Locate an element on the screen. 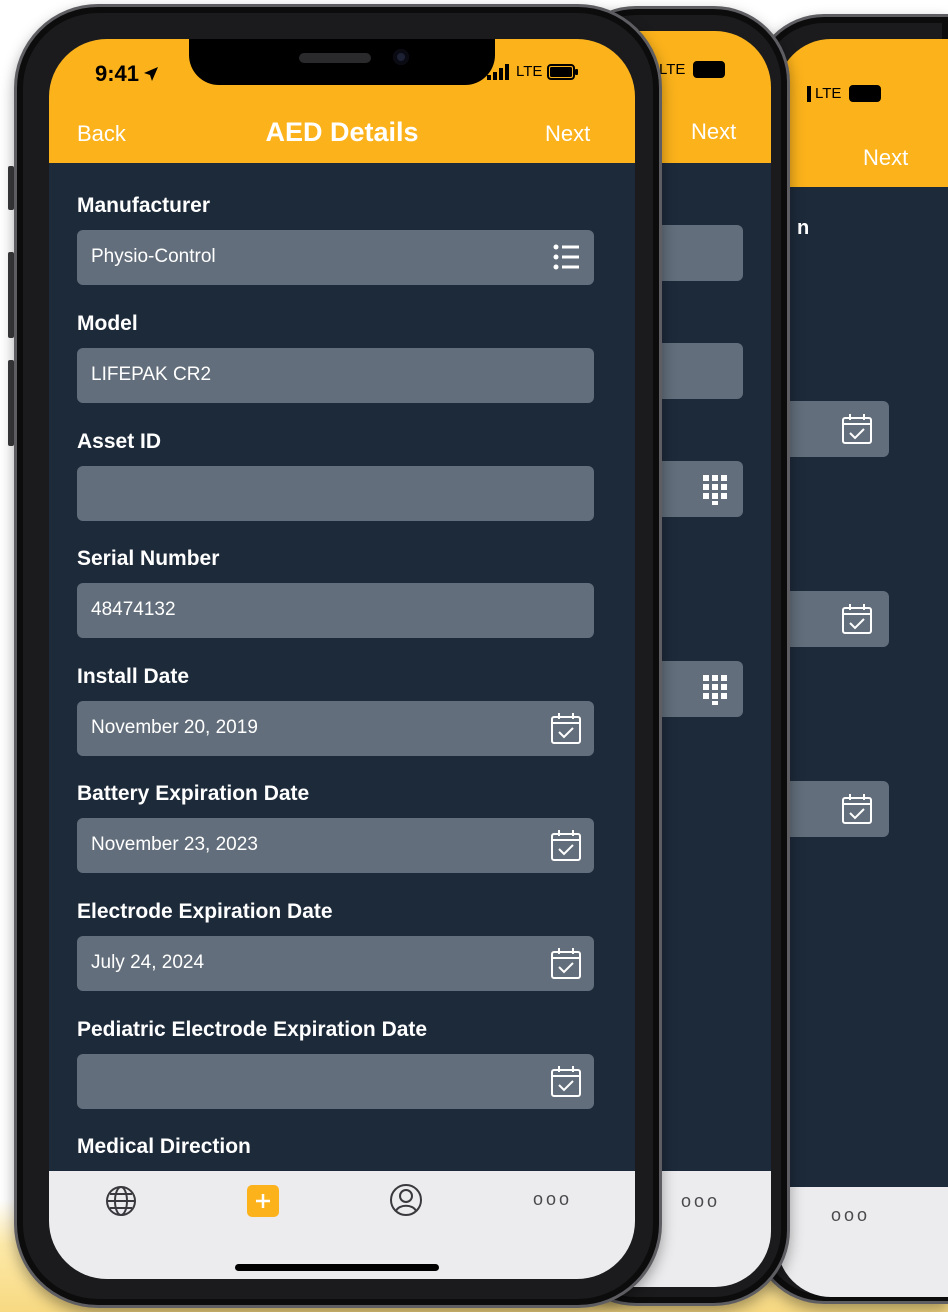  app-header: 9:41 LTE Back AED Details Next is located at coordinates (342, 101).